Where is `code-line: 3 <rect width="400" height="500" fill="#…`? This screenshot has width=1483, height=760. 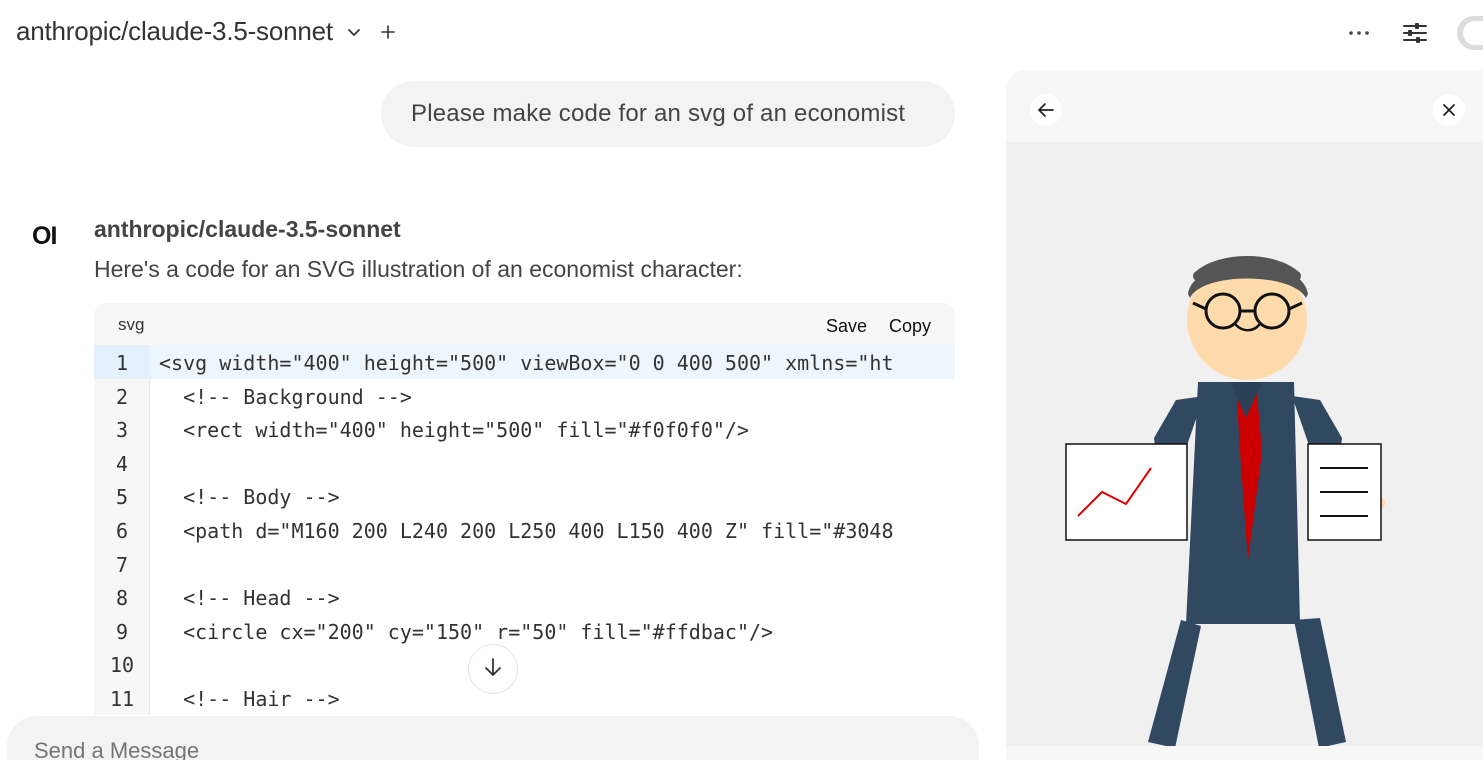 code-line: 3 <rect width="400" height="500" fill="#… is located at coordinates (524, 429).